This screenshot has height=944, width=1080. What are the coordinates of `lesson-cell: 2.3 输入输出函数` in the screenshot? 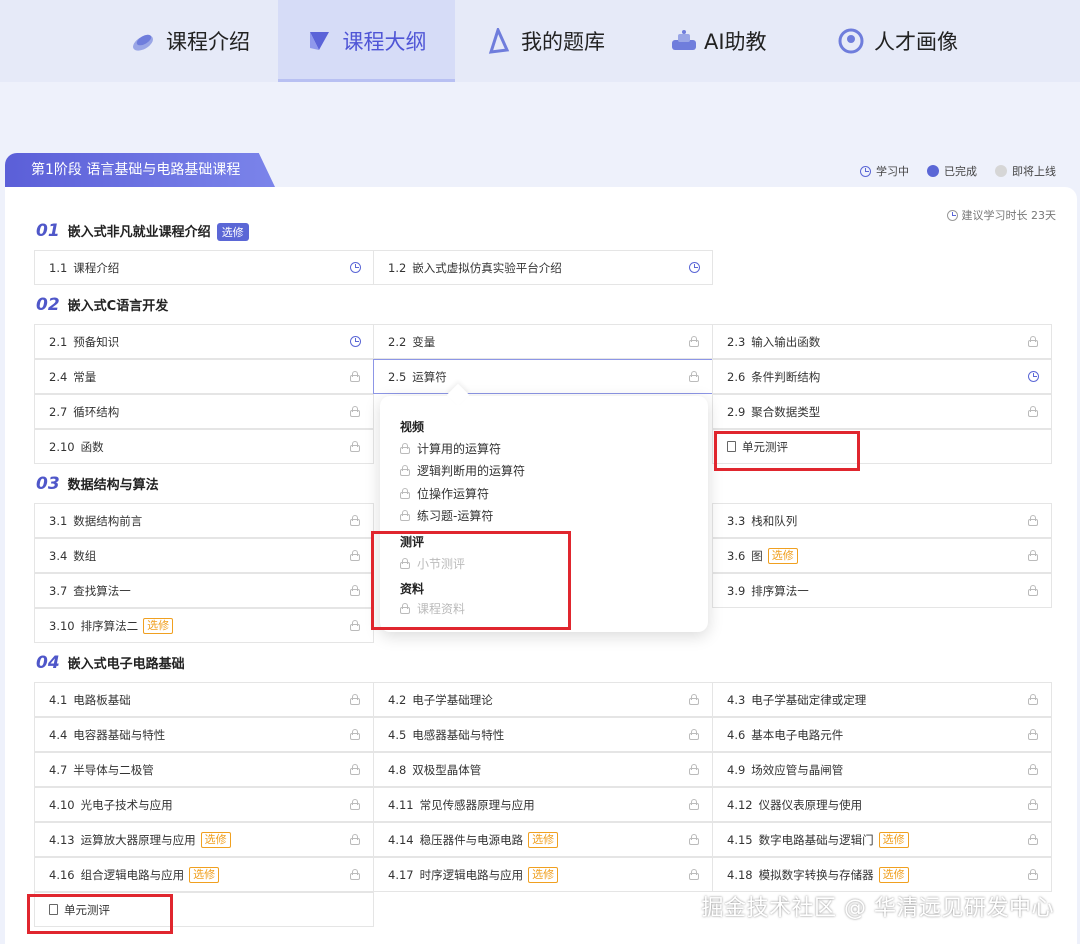 It's located at (882, 341).